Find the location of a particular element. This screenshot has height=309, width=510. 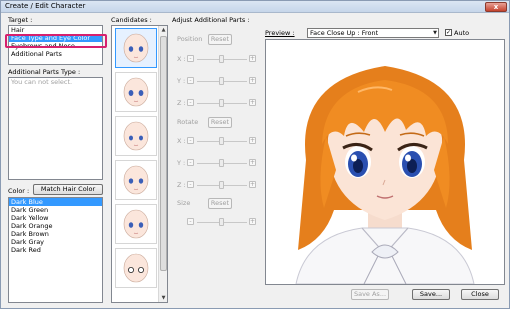

target-item-additional-parts: Additional Parts is located at coordinates (55, 54).